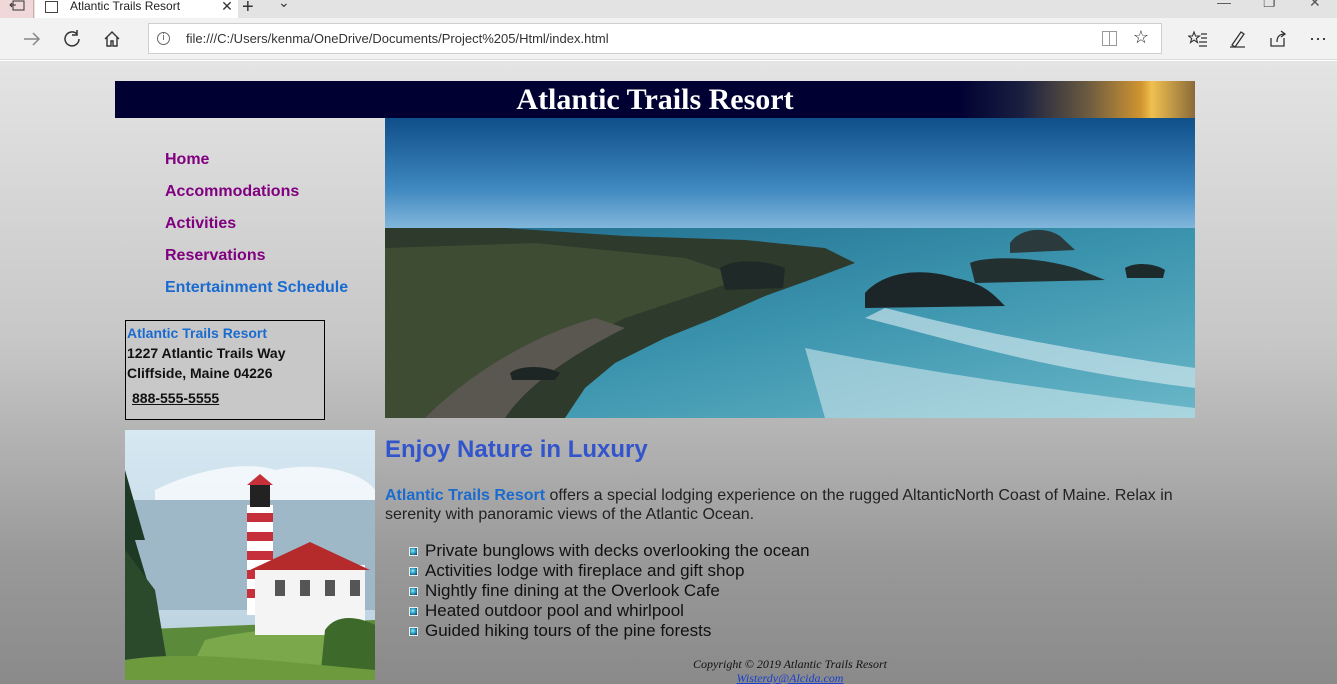 The height and width of the screenshot is (684, 1337). Describe the element at coordinates (225, 398) in the screenshot. I see `contact-phone-link: 888-555-5555` at that location.